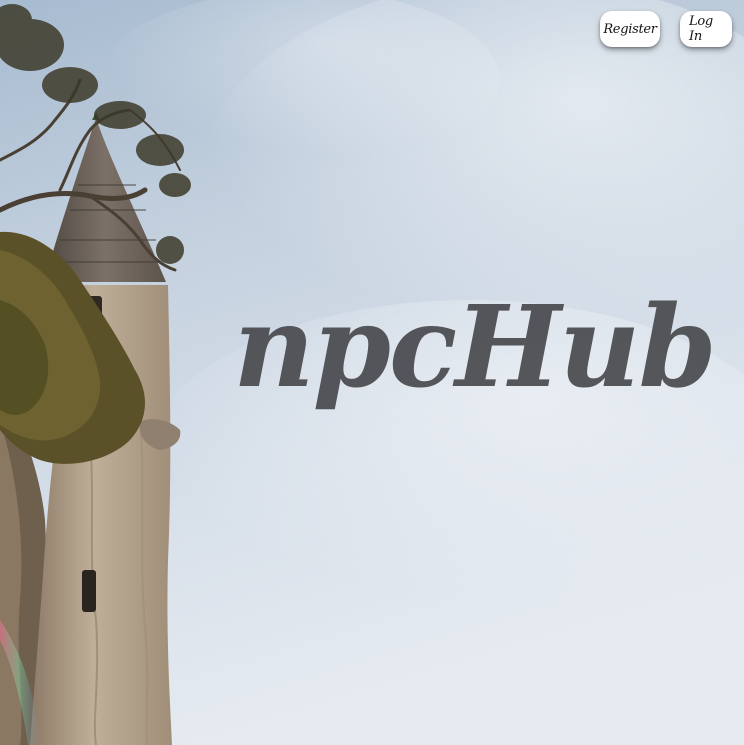 The image size is (744, 745). Describe the element at coordinates (630, 29) in the screenshot. I see `register-button: Register` at that location.